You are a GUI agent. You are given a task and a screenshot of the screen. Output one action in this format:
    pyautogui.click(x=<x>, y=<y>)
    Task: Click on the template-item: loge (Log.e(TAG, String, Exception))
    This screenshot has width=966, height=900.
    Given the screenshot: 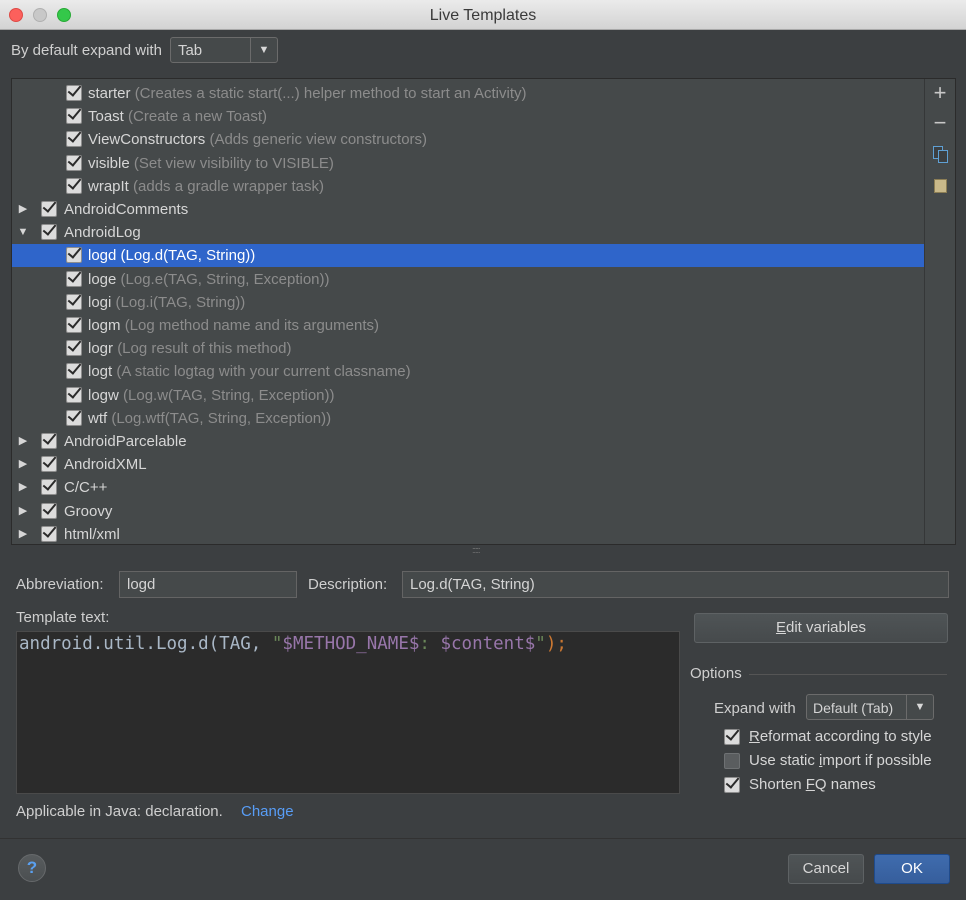 What is the action you would take?
    pyautogui.click(x=468, y=279)
    